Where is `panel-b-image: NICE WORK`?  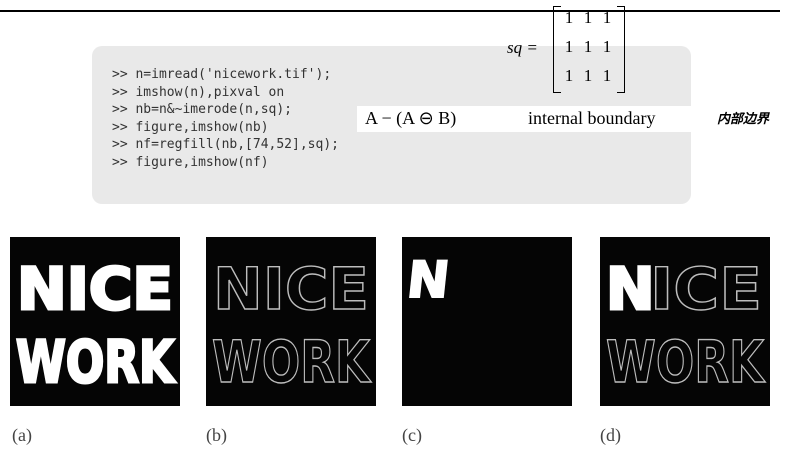 panel-b-image: NICE WORK is located at coordinates (291, 321).